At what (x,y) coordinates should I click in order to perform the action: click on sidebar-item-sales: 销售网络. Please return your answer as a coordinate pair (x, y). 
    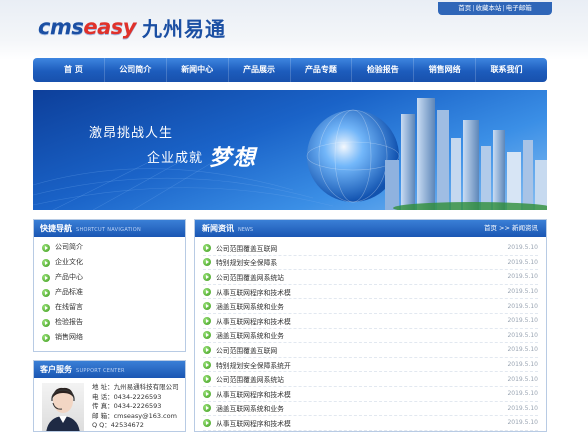
    Looking at the image, I should click on (113, 337).